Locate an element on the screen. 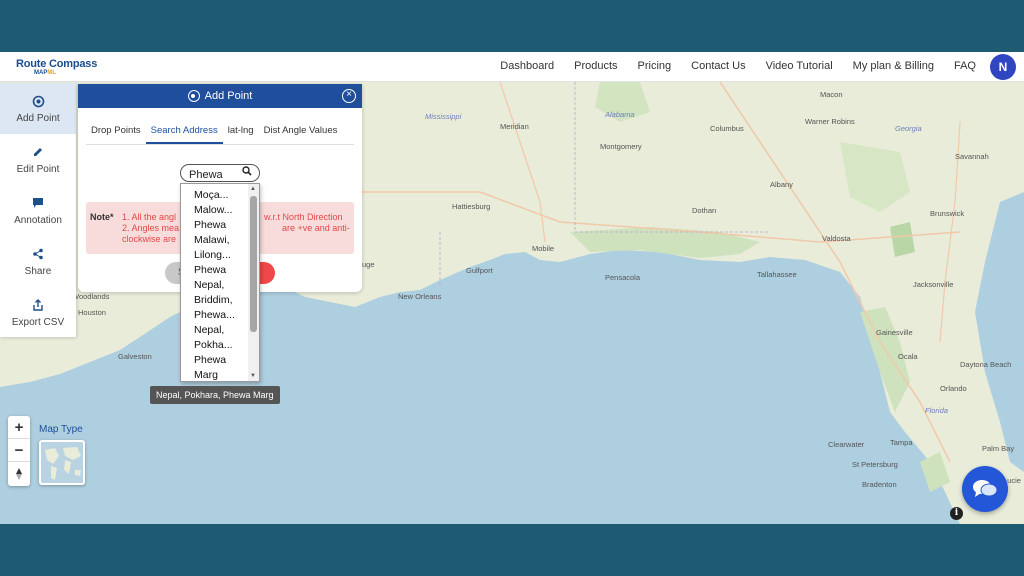 The width and height of the screenshot is (1024, 576). map-label: Columbus is located at coordinates (727, 128).